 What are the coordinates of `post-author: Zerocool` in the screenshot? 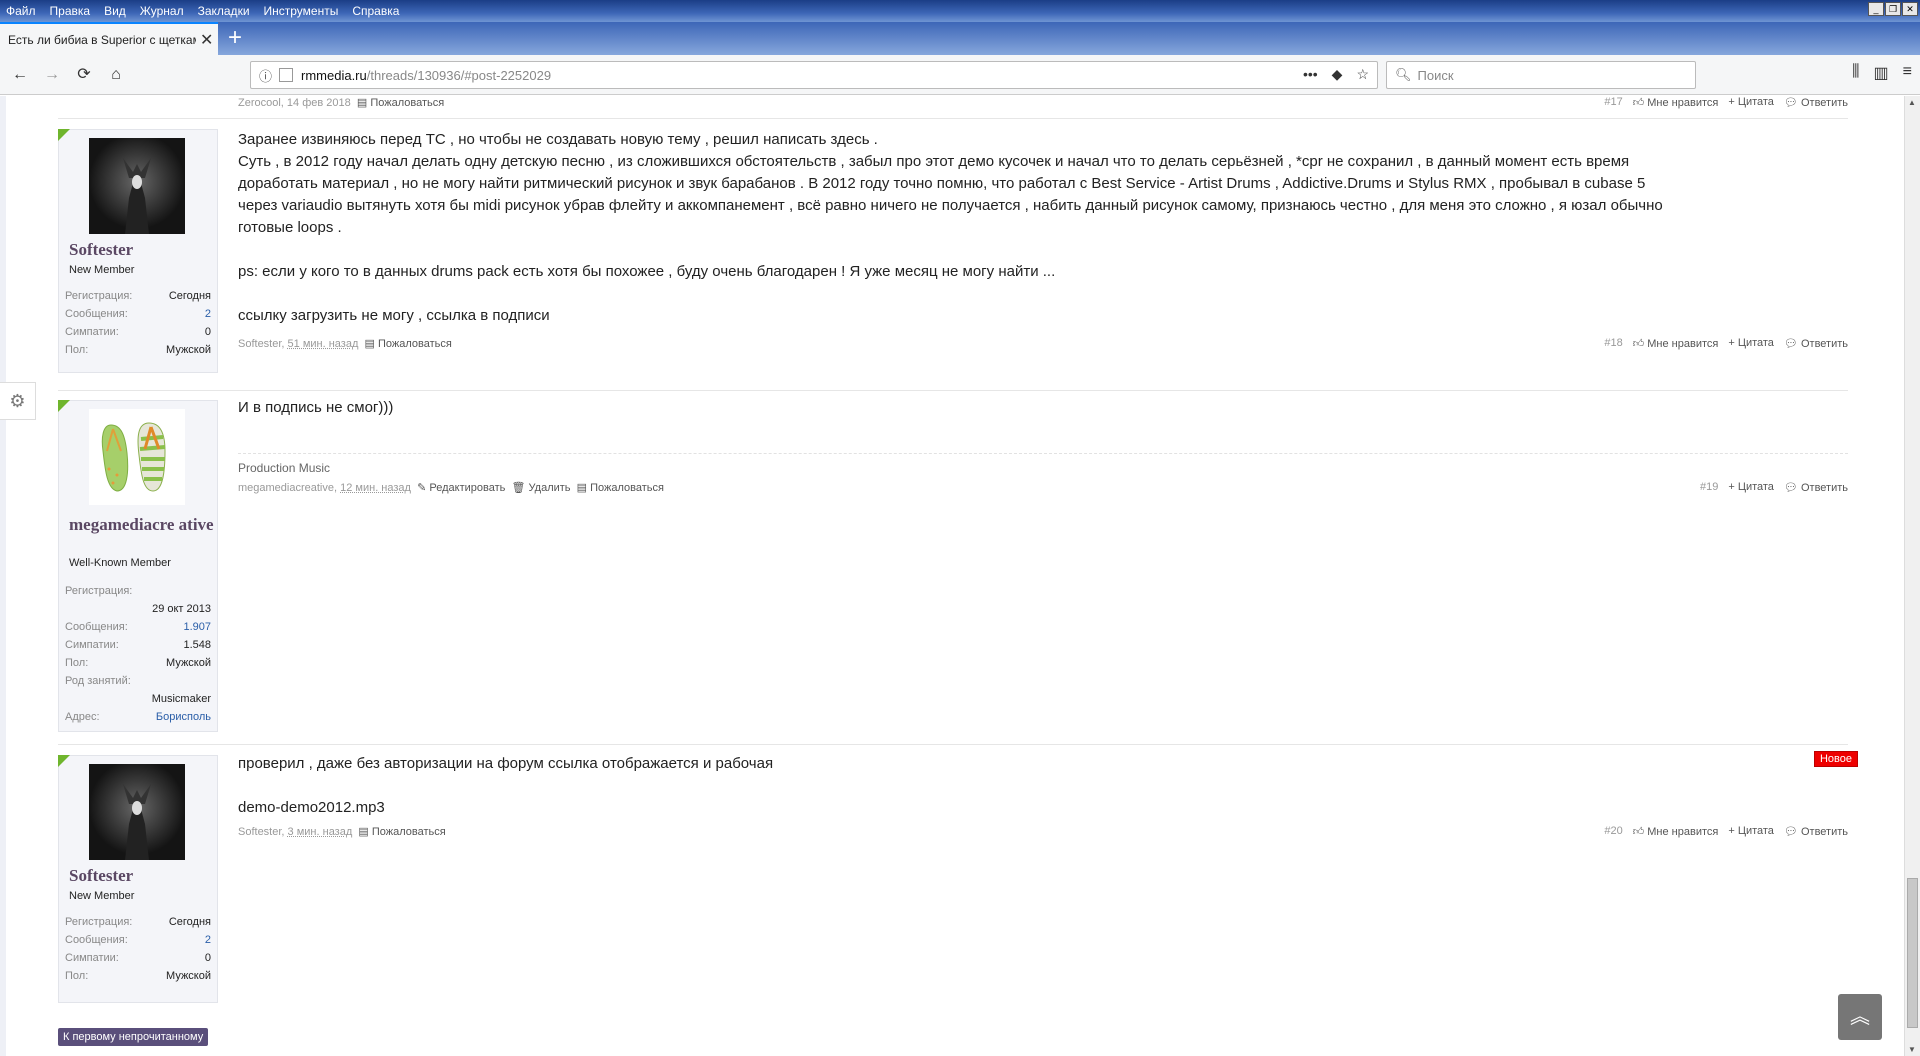 It's located at (259, 103).